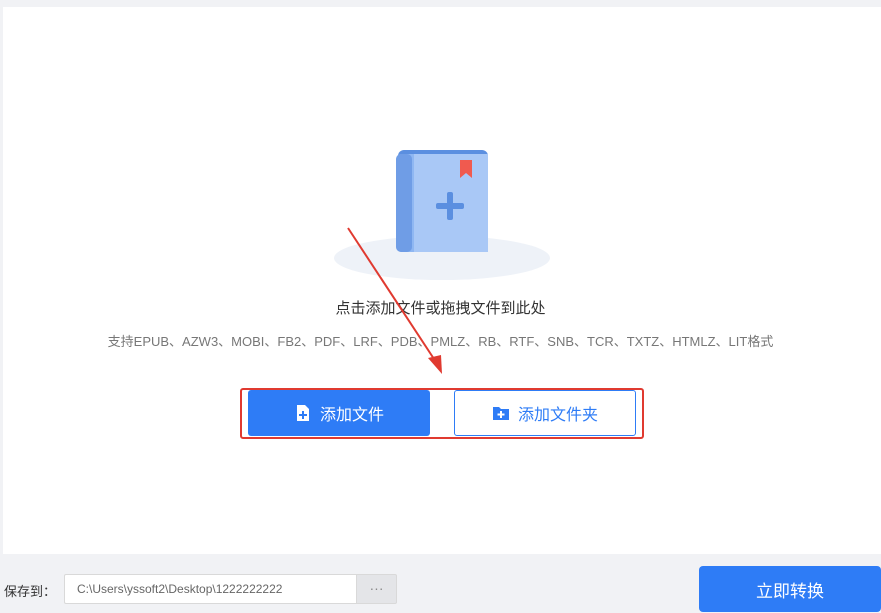 Image resolution: width=881 pixels, height=613 pixels. What do you see at coordinates (30, 591) in the screenshot?
I see `save-to-label: 保存到：` at bounding box center [30, 591].